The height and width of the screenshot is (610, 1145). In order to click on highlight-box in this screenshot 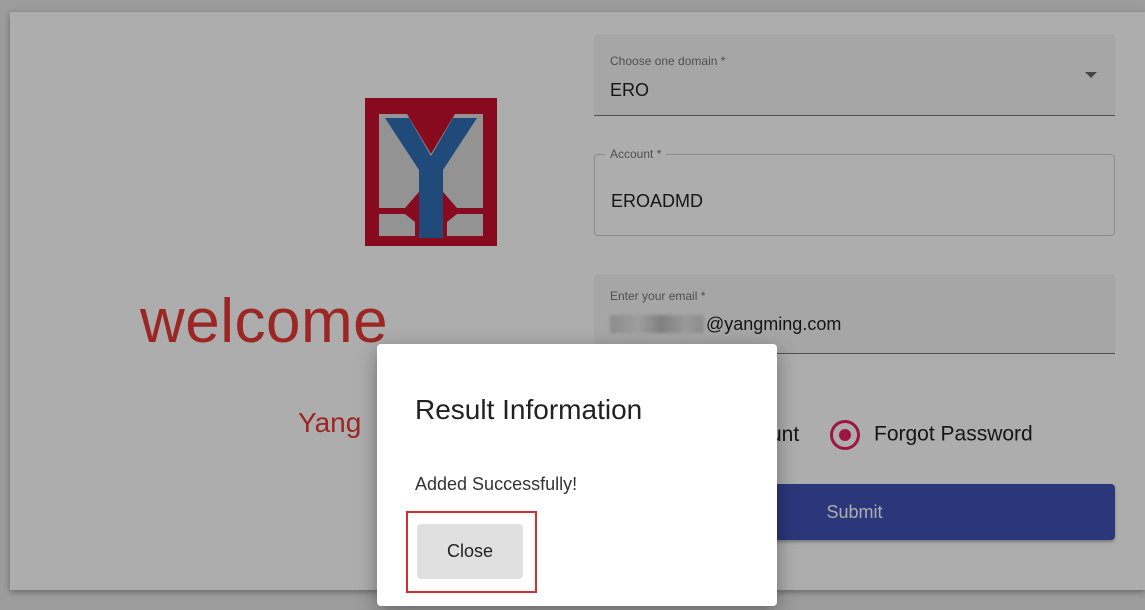, I will do `click(471, 552)`.